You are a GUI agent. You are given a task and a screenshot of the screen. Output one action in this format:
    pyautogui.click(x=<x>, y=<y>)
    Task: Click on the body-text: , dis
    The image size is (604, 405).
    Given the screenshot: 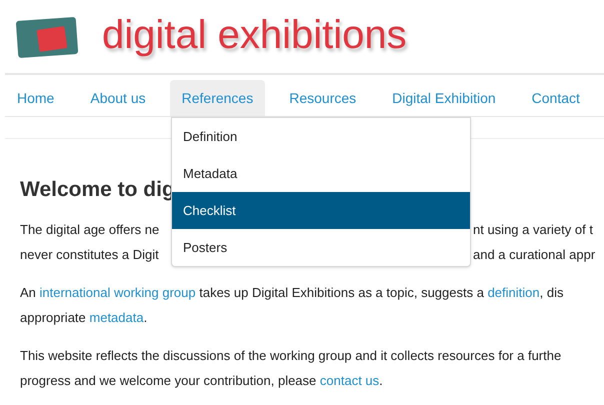 What is the action you would take?
    pyautogui.click(x=552, y=292)
    